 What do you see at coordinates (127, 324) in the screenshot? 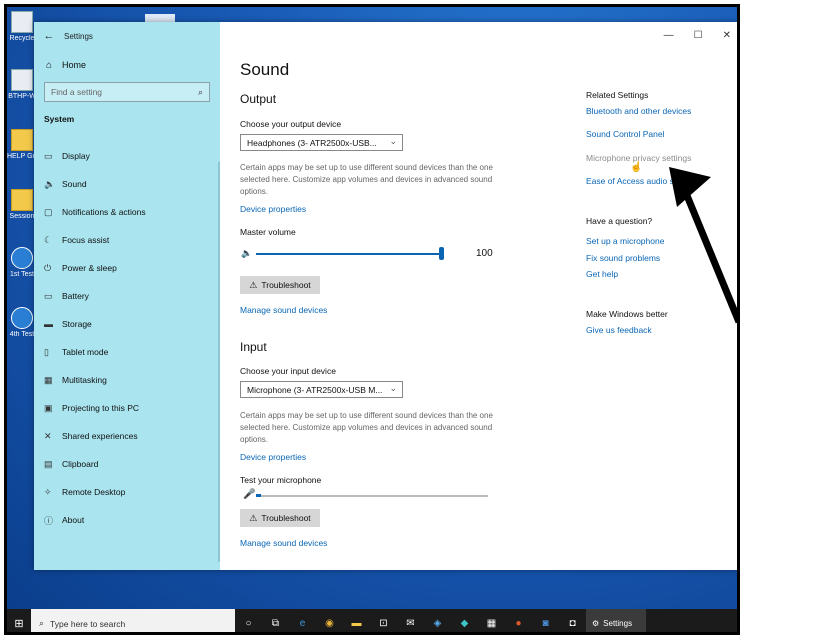
I see `sidebar-item-storage: ▬ Storage` at bounding box center [127, 324].